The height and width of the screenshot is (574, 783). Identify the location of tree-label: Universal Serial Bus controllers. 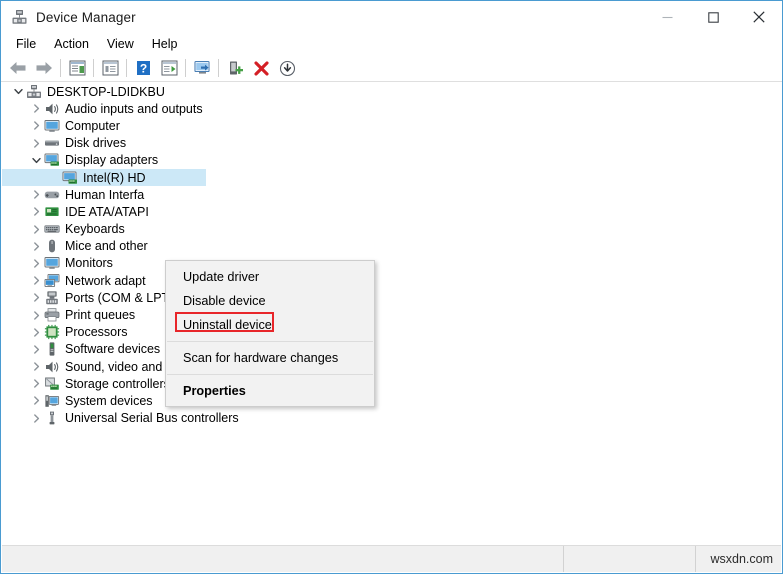
(152, 418).